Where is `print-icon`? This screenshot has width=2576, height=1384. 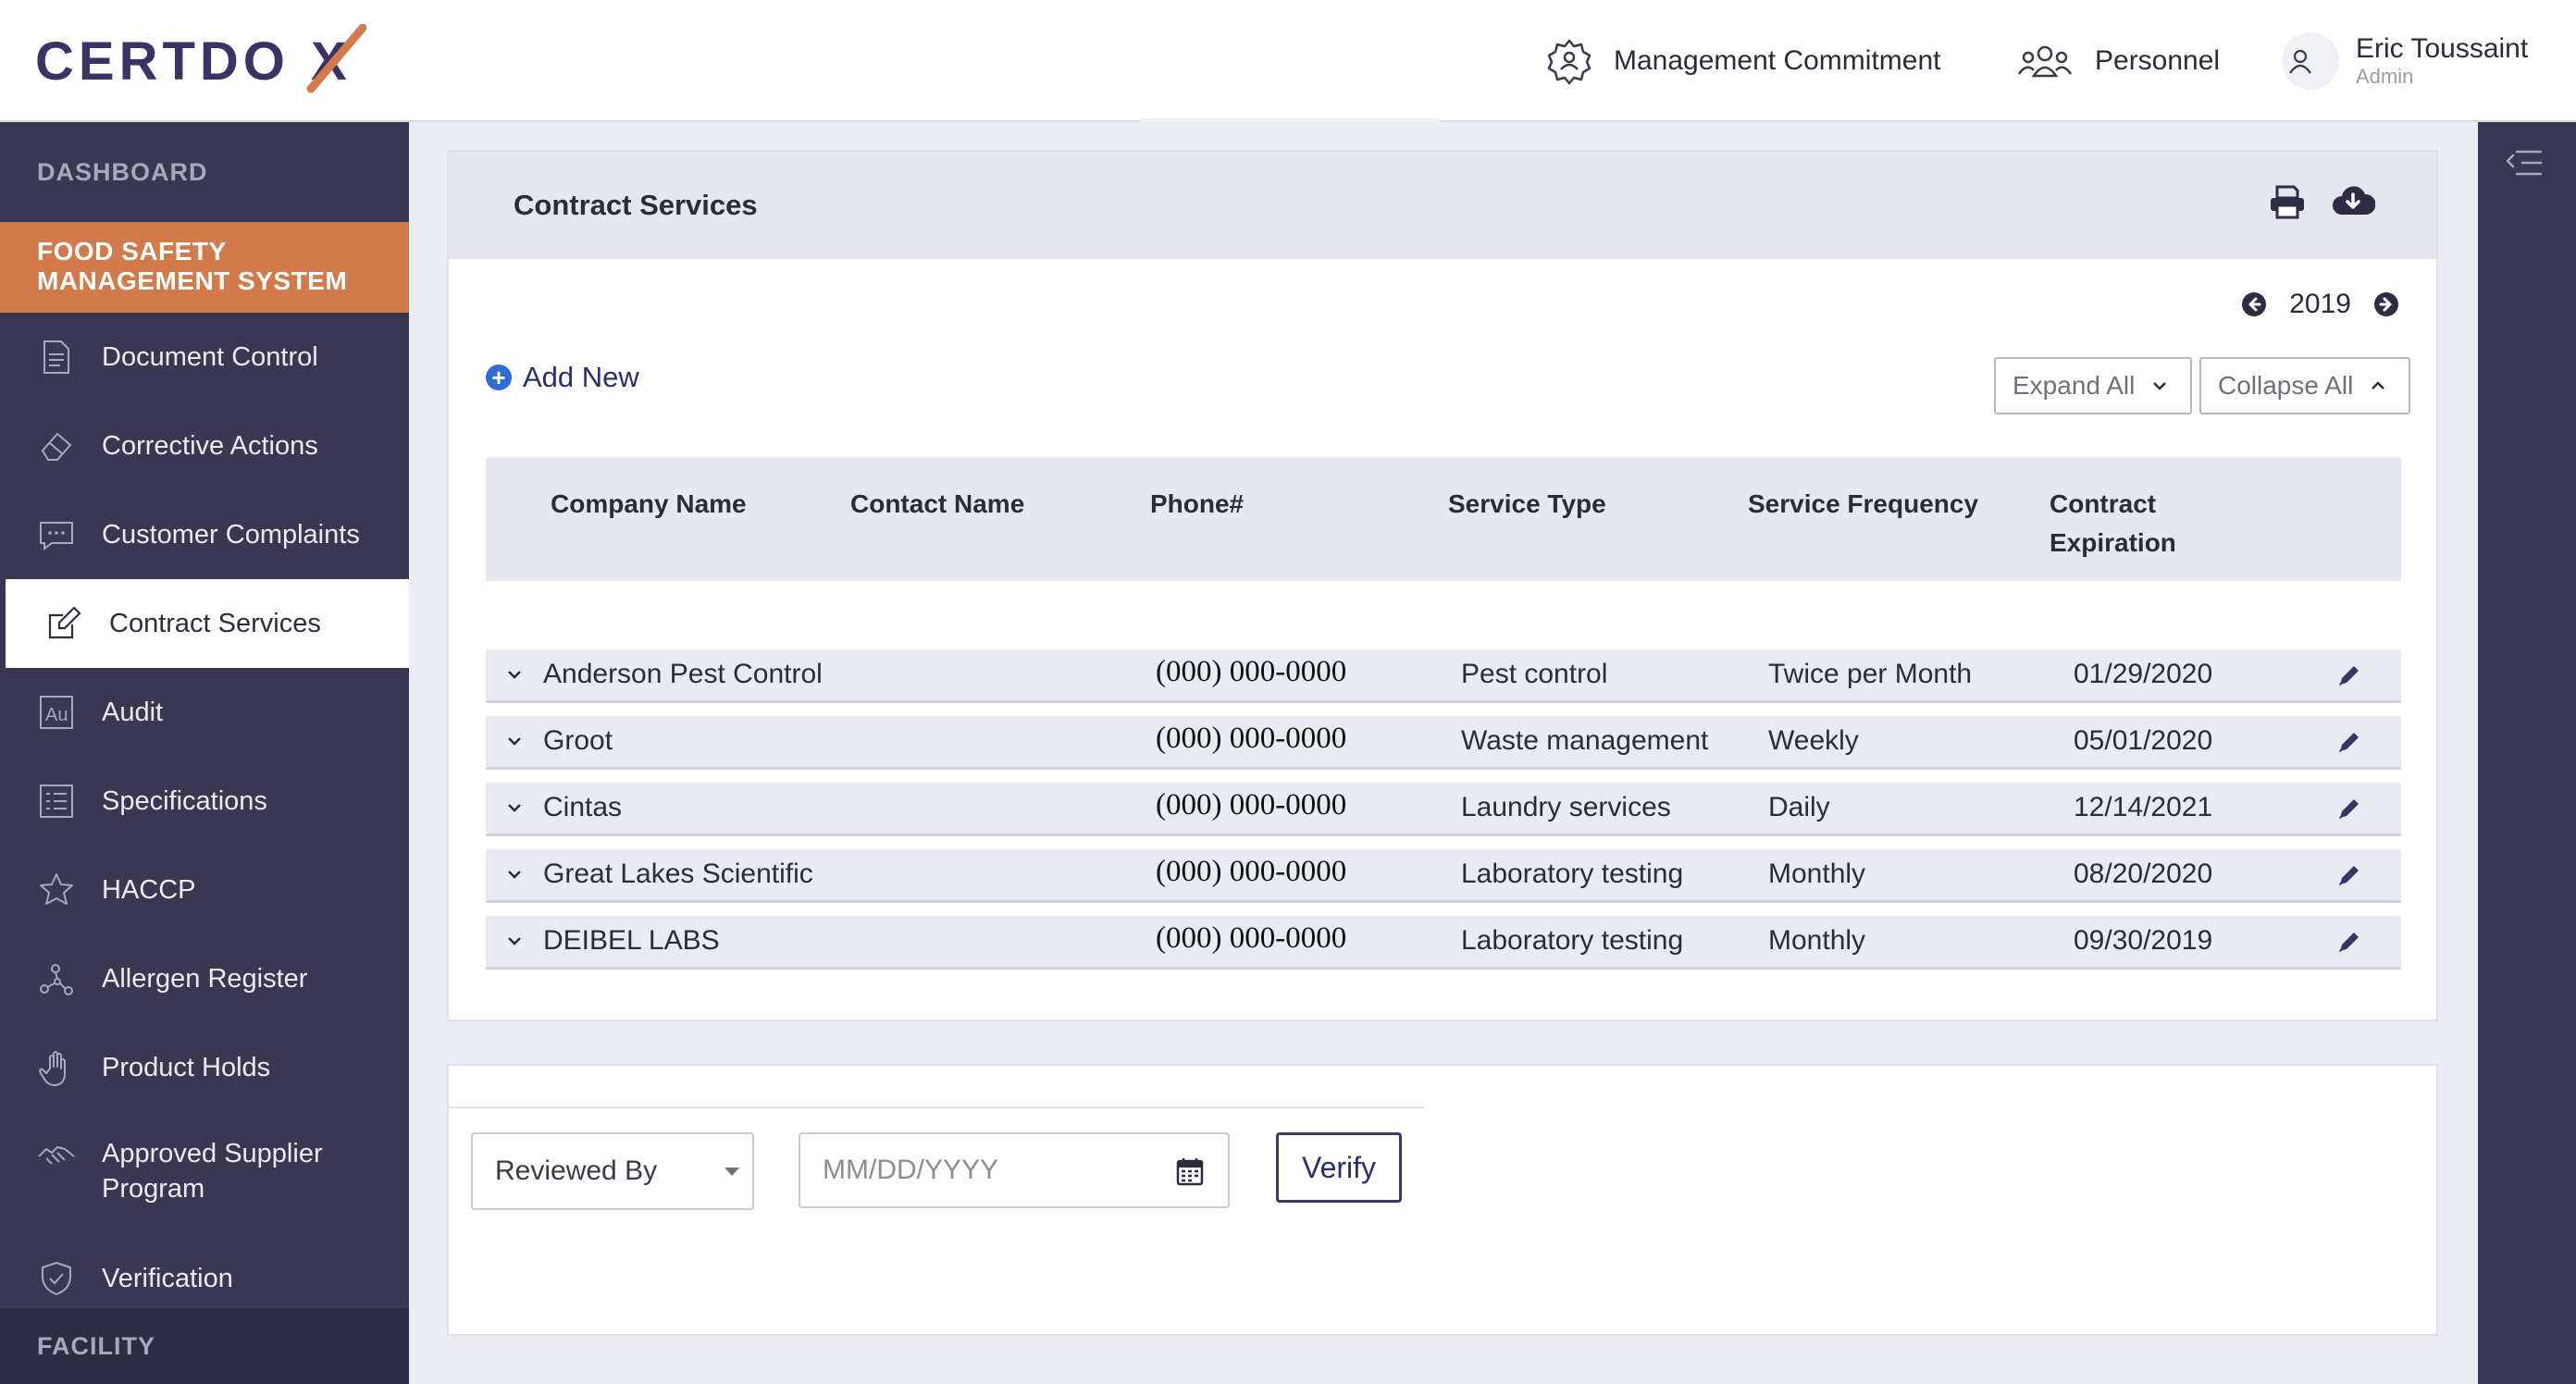
print-icon is located at coordinates (2288, 202).